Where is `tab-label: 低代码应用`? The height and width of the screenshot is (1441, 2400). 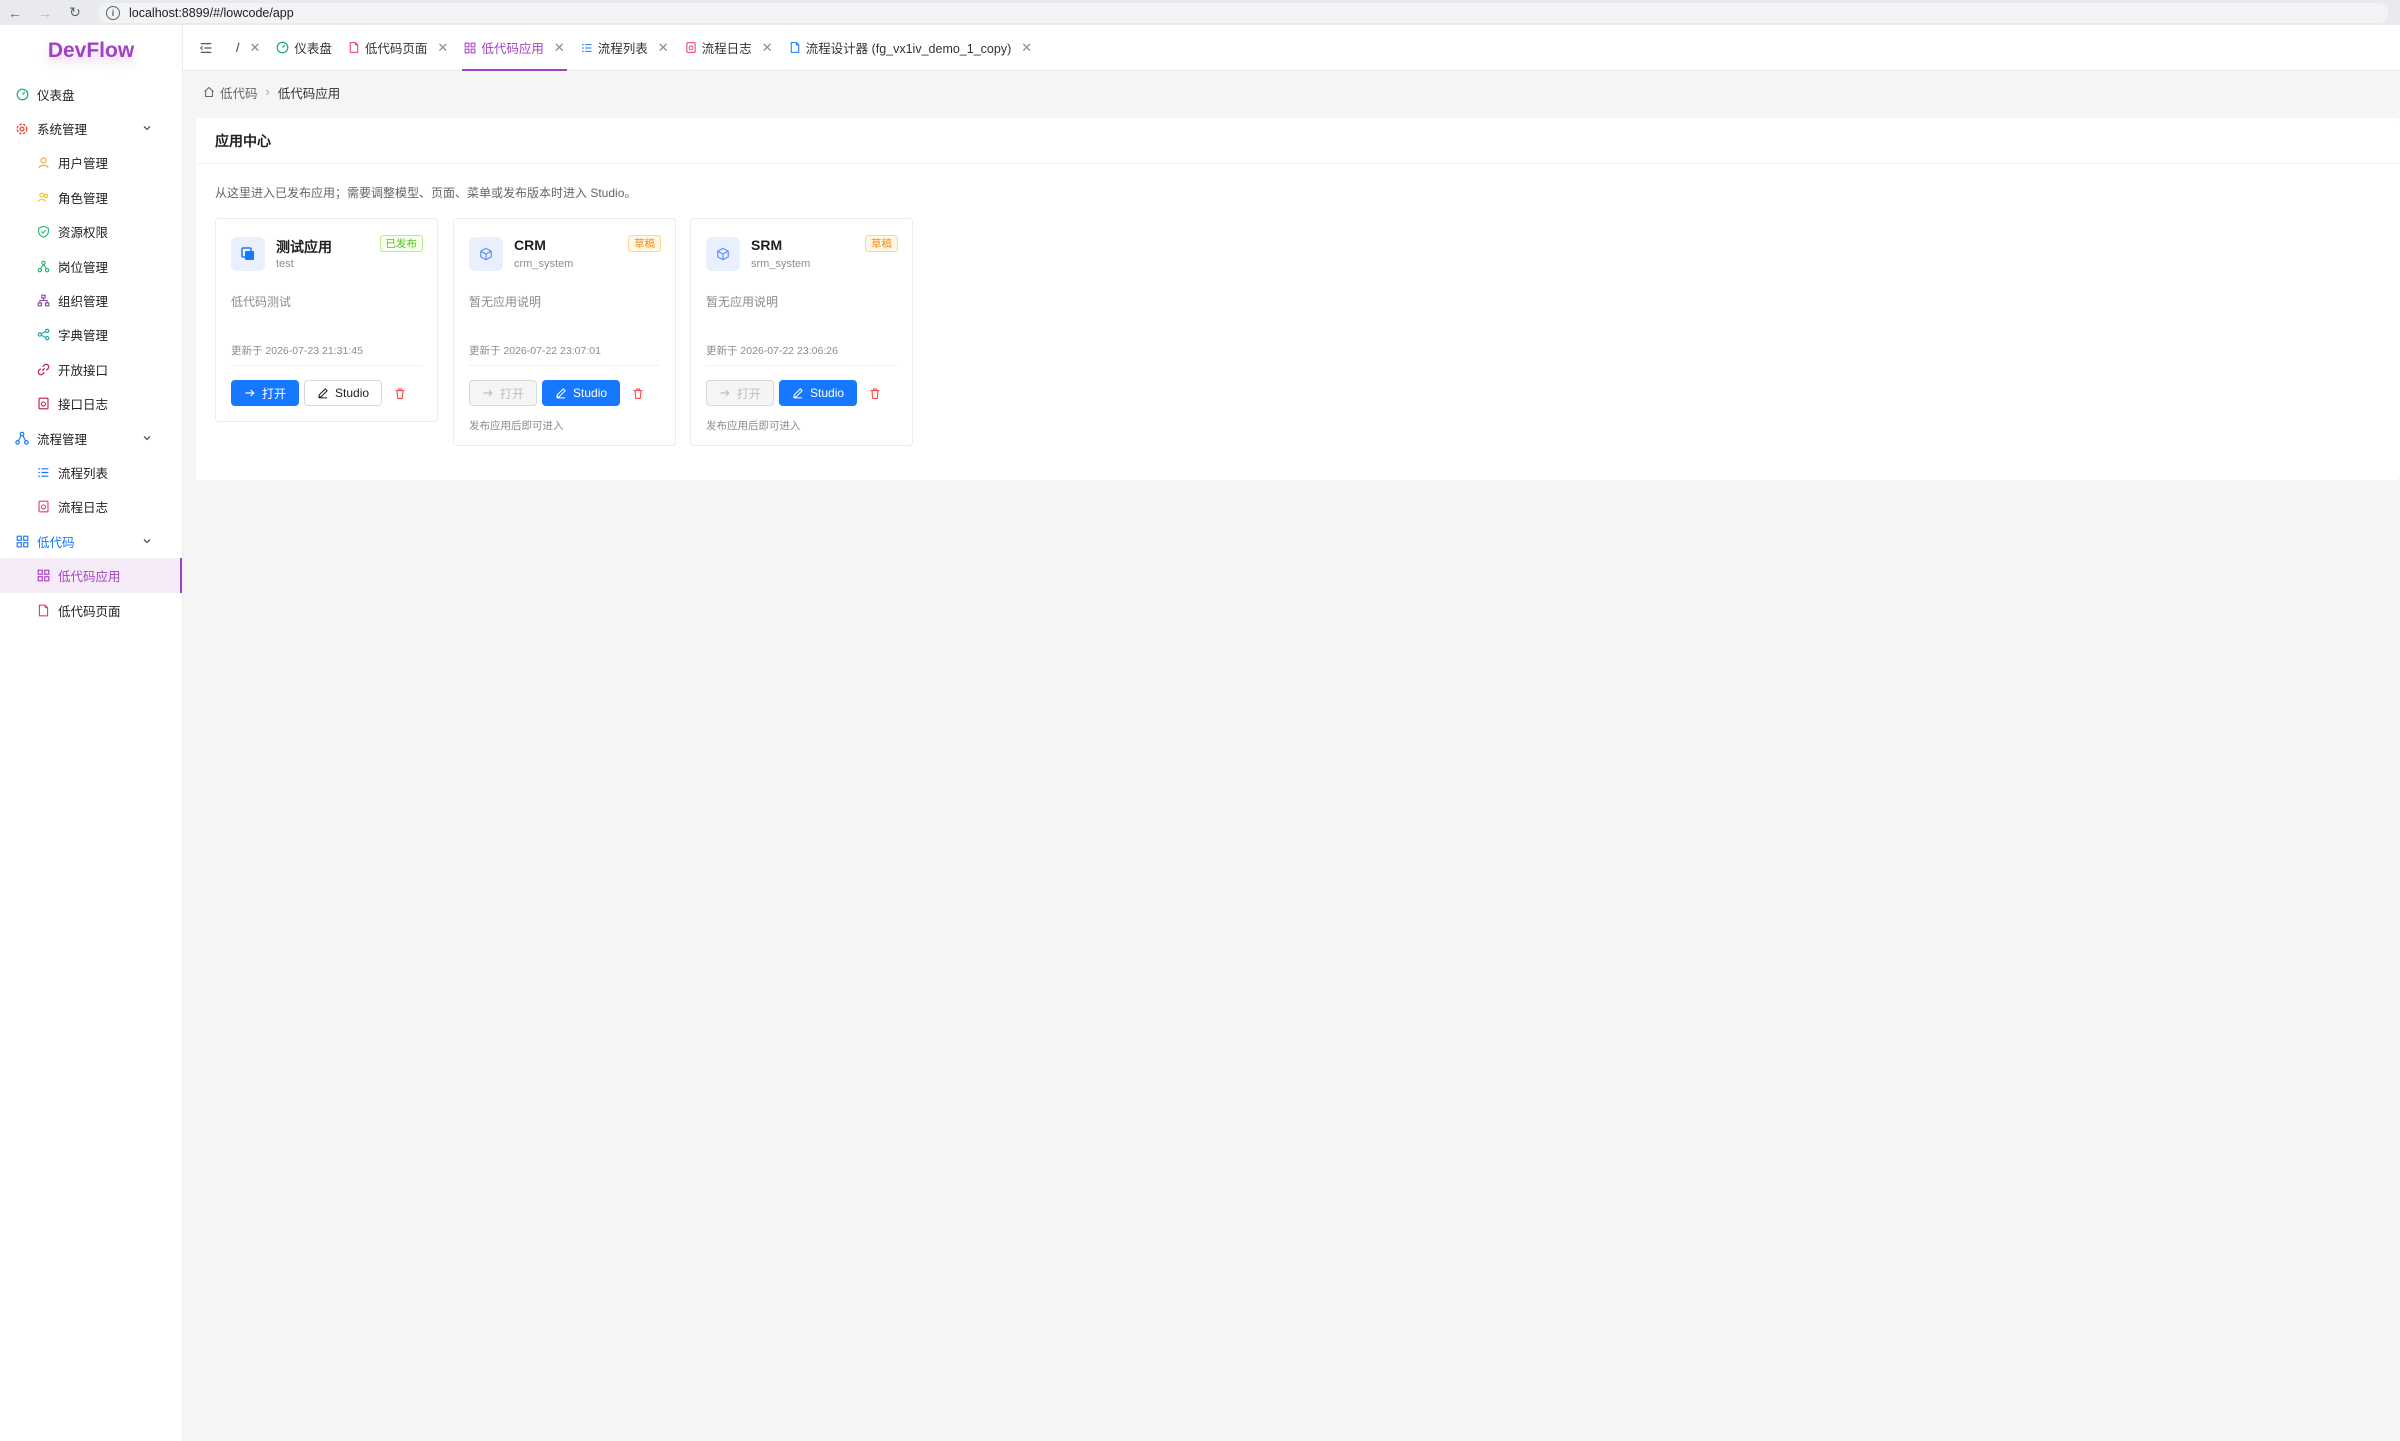
tab-label: 低代码应用 is located at coordinates (512, 49).